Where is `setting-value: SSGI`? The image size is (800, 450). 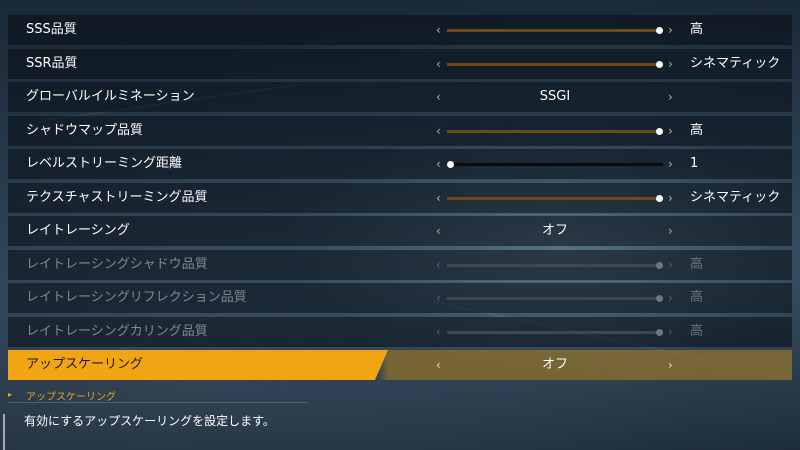 setting-value: SSGI is located at coordinates (555, 96).